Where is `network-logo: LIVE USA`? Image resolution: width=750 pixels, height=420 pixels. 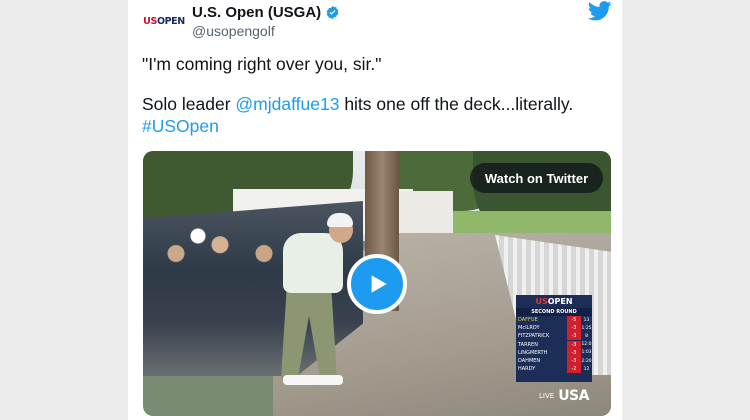
network-logo: LIVE USA is located at coordinates (564, 396).